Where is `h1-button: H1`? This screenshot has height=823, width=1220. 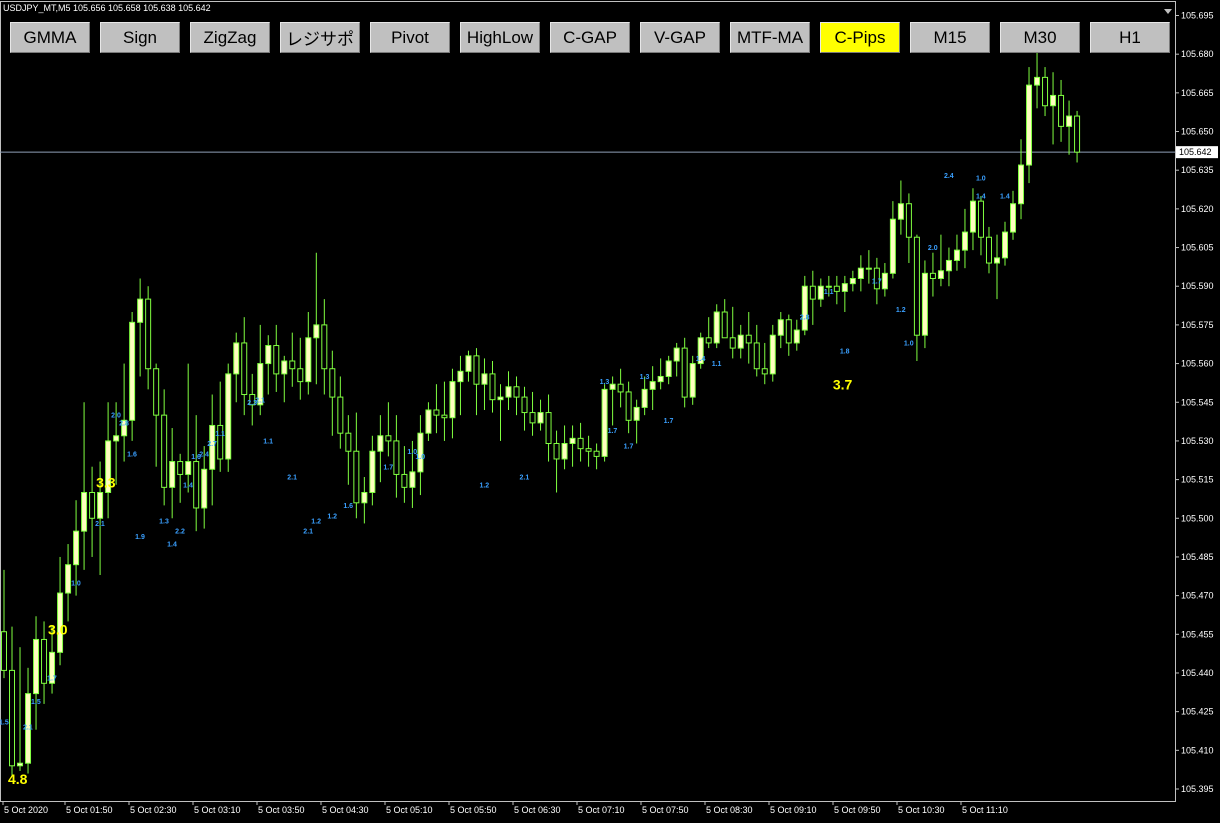 h1-button: H1 is located at coordinates (1130, 37).